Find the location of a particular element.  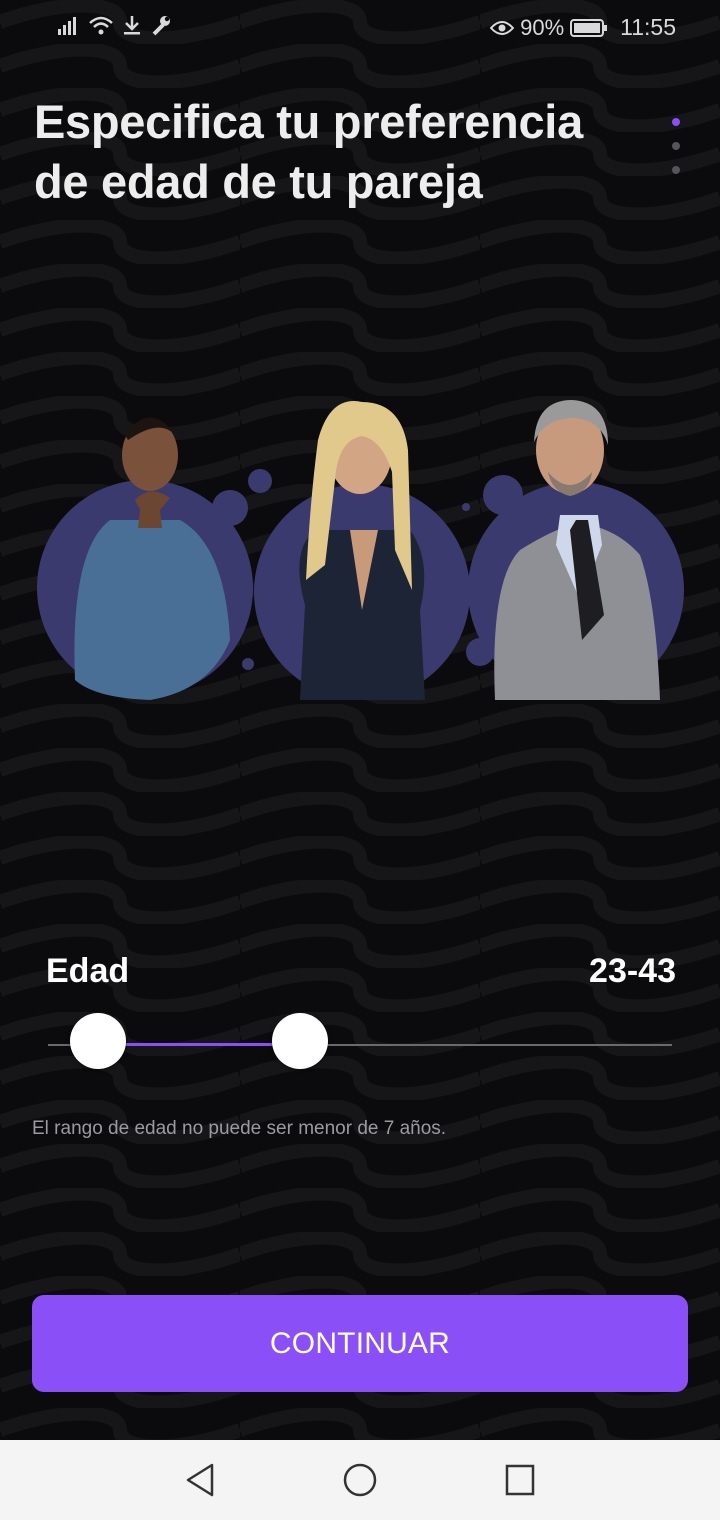

page-indicator is located at coordinates (676, 154).